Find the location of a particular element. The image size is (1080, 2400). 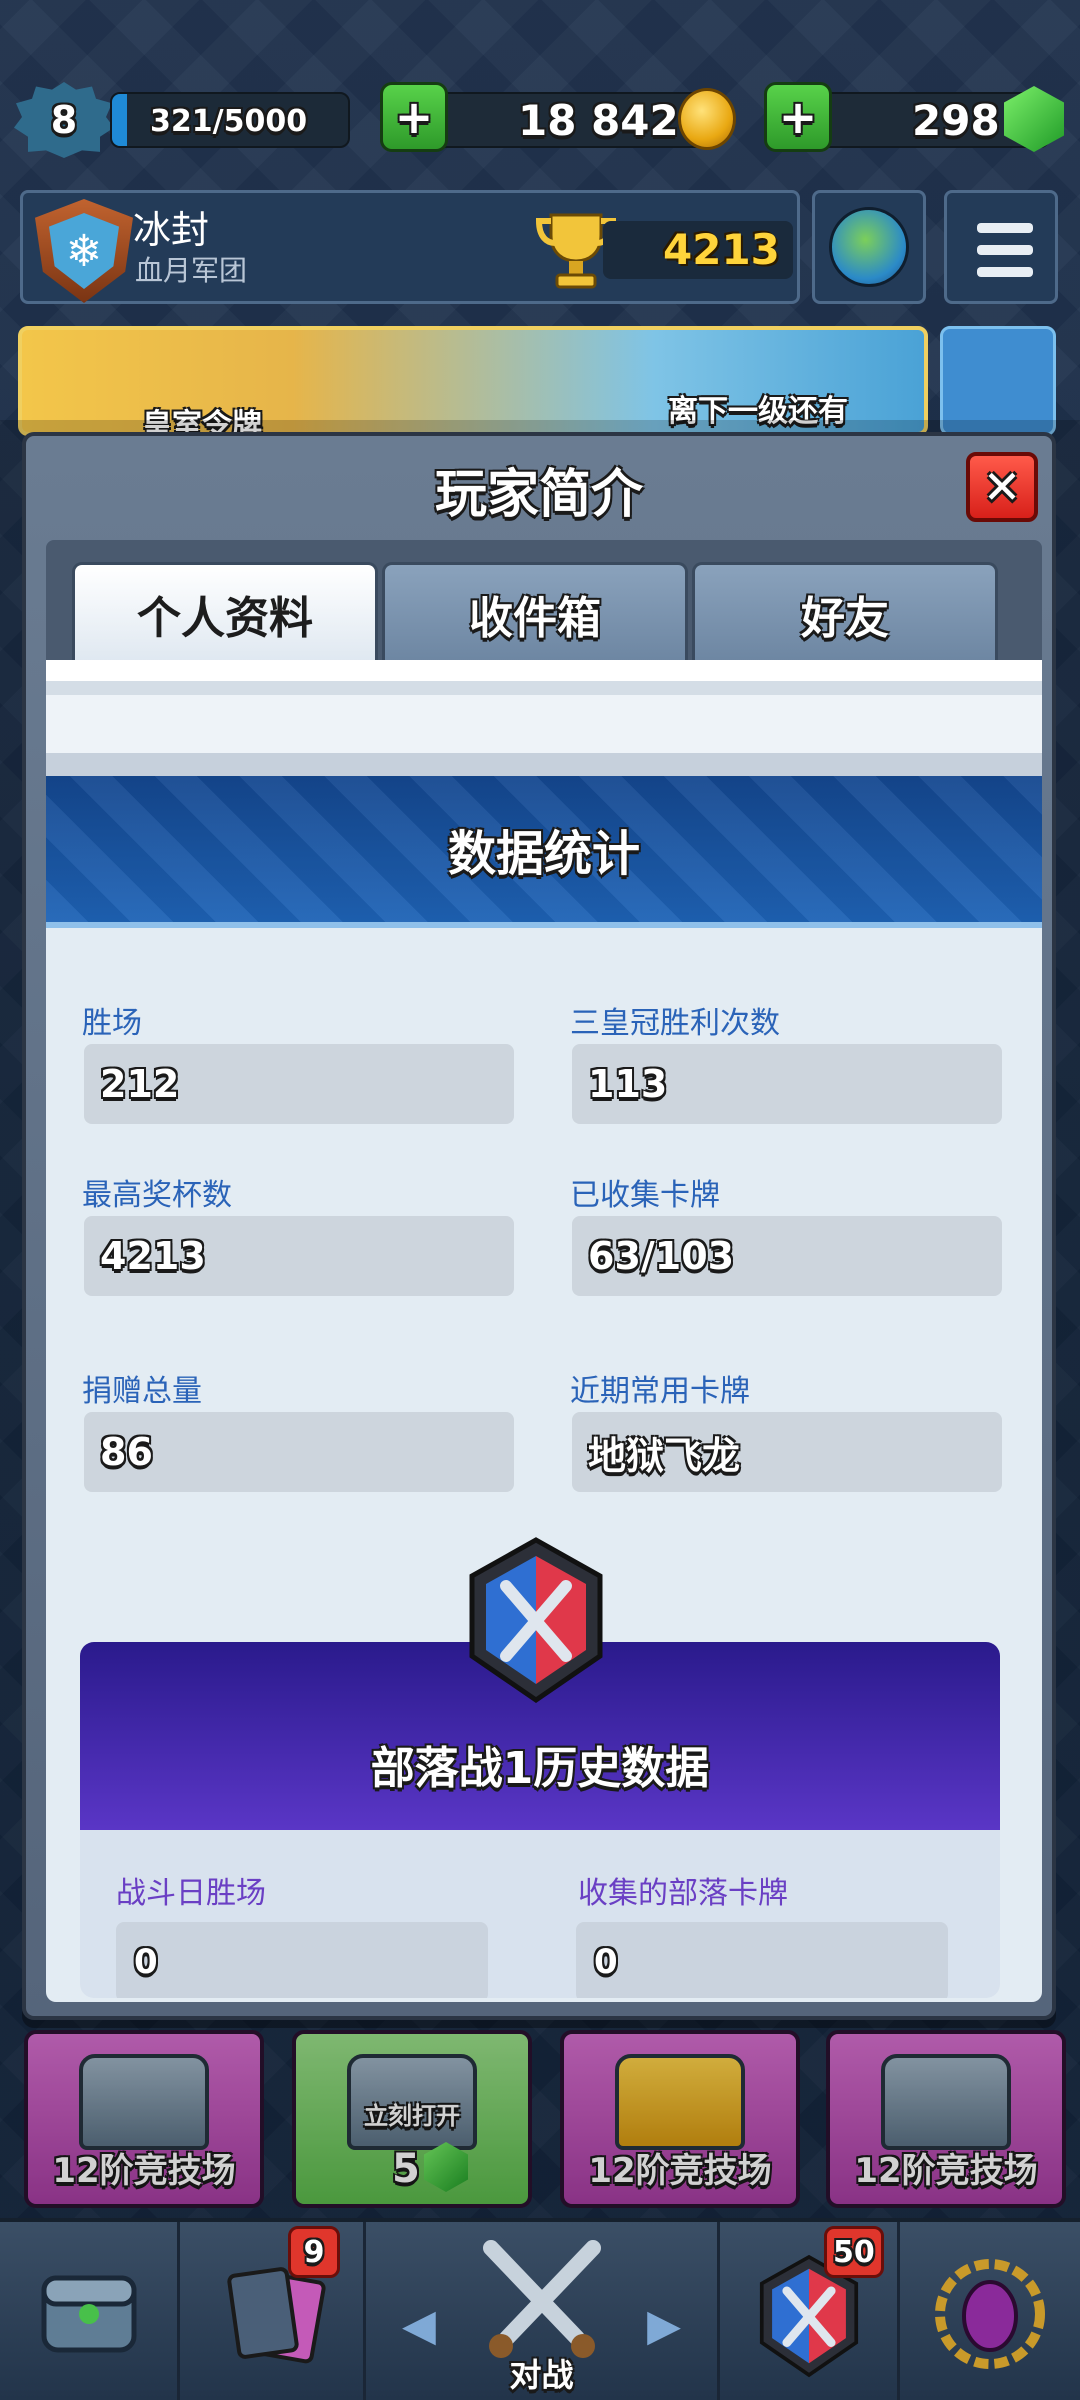

stat-label-wins: 胜场 is located at coordinates (112, 1023).